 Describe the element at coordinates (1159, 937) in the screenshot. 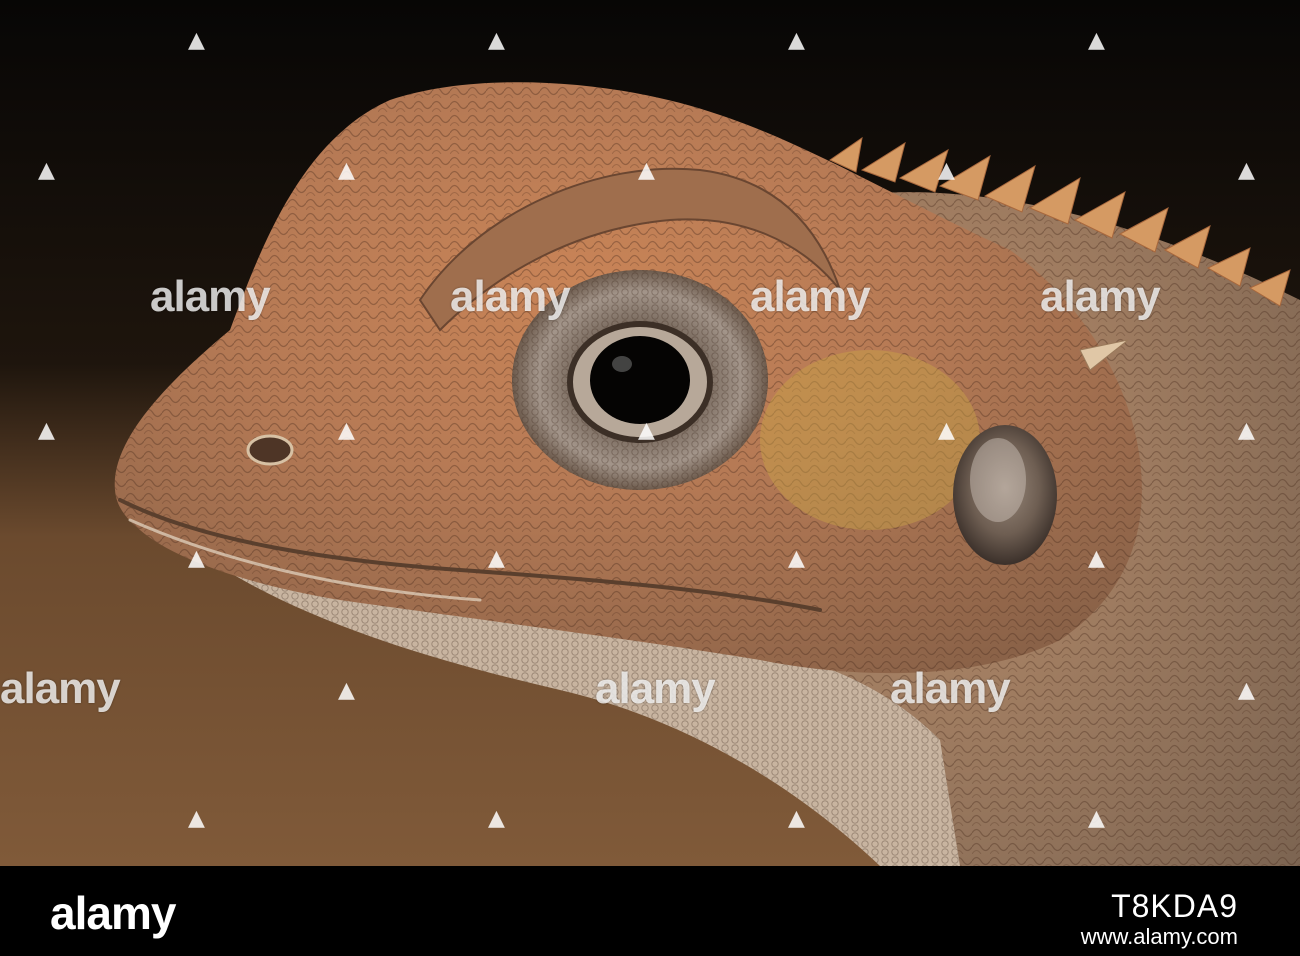

I see `site-url: www.alamy.com` at that location.